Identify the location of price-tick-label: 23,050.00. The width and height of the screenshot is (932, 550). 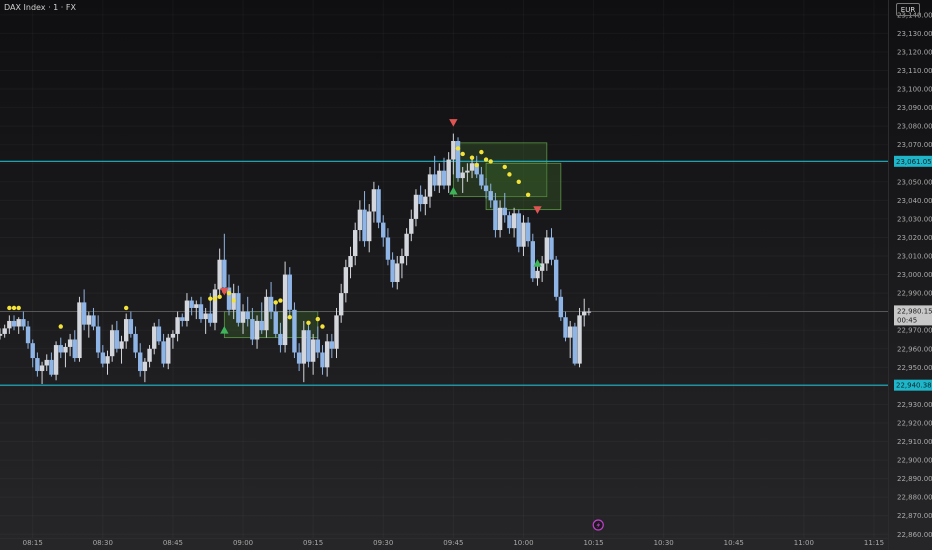
(914, 182).